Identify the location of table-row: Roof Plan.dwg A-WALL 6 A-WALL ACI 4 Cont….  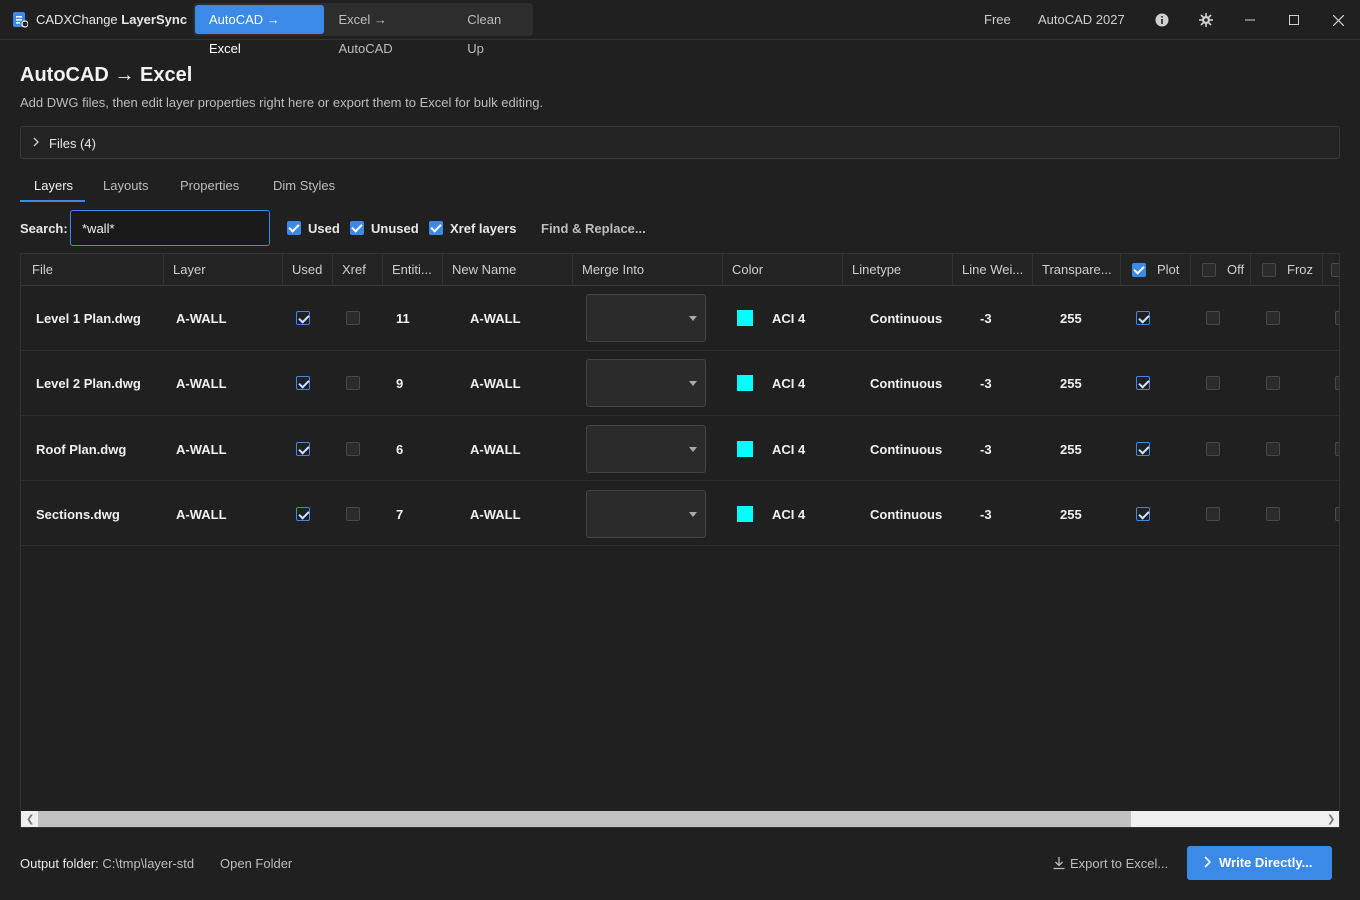
(680, 448).